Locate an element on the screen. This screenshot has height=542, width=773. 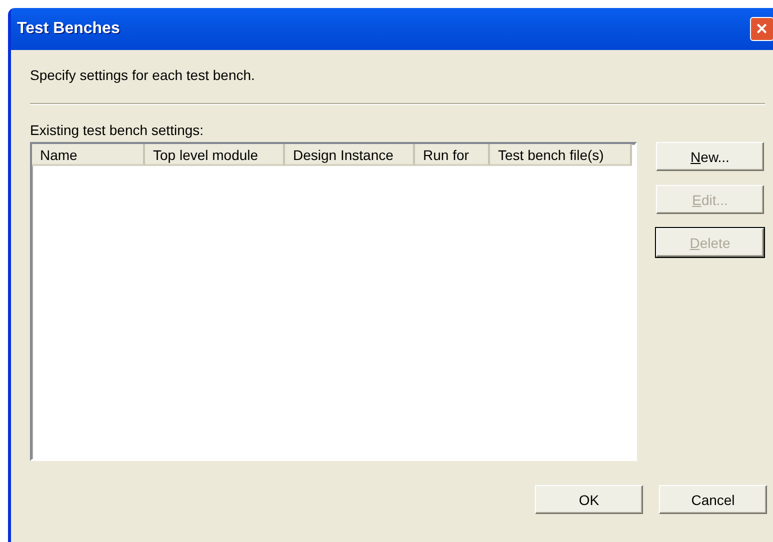
column-header: Top level module is located at coordinates (215, 155).